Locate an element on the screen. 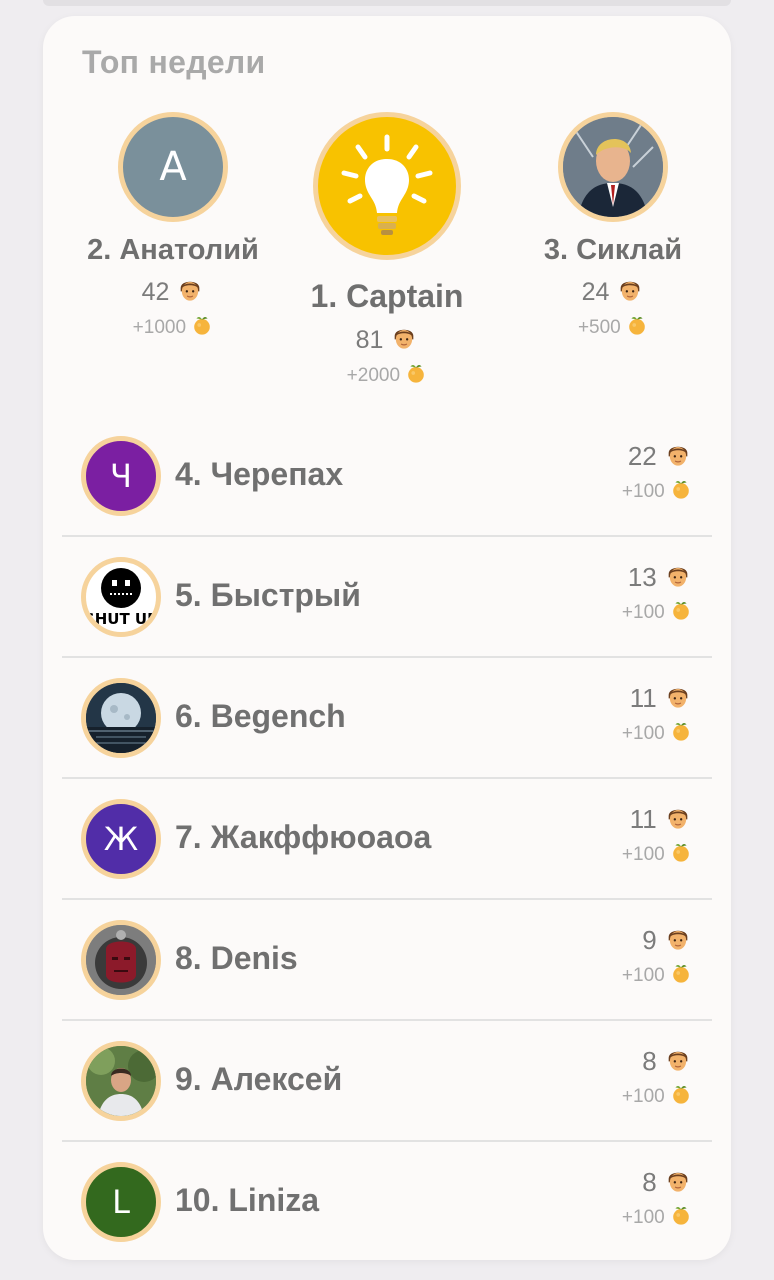  avatar-letter: Ж is located at coordinates (121, 839).